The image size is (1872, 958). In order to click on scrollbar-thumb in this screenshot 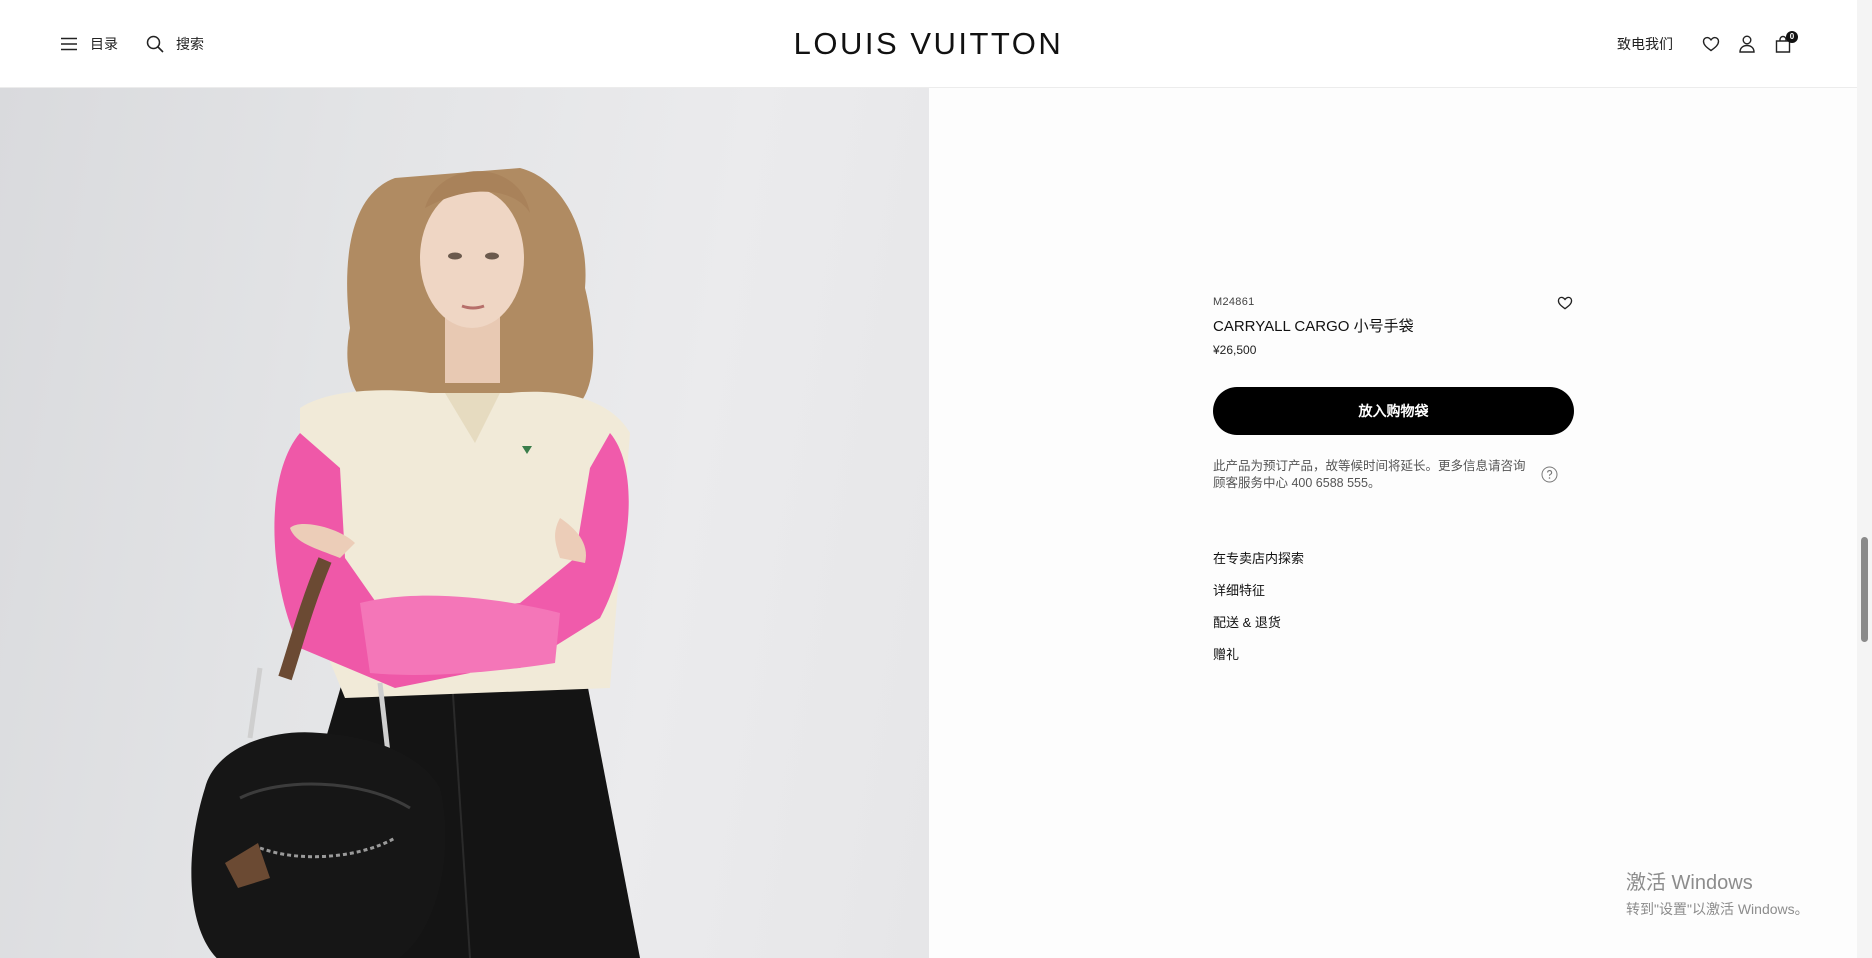, I will do `click(1864, 589)`.